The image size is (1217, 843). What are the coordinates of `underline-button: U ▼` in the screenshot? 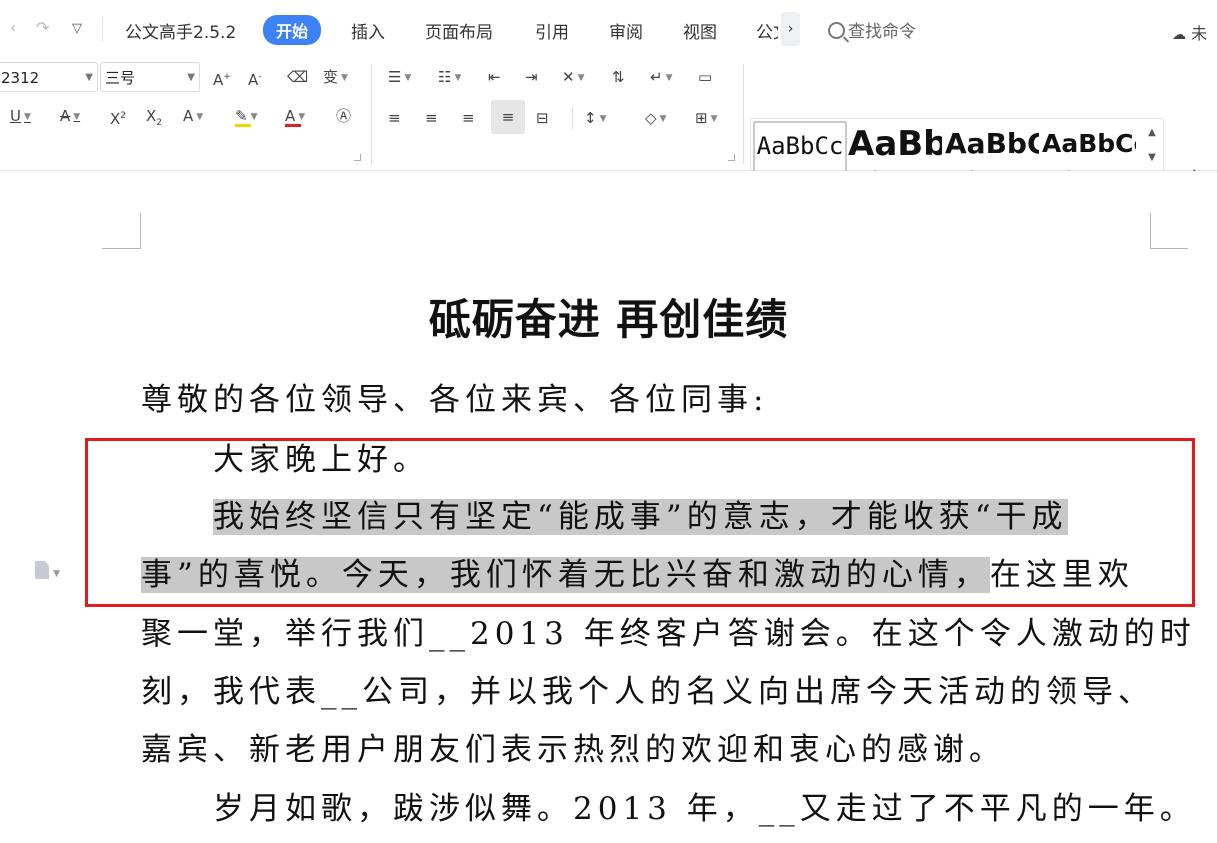 It's located at (20, 116).